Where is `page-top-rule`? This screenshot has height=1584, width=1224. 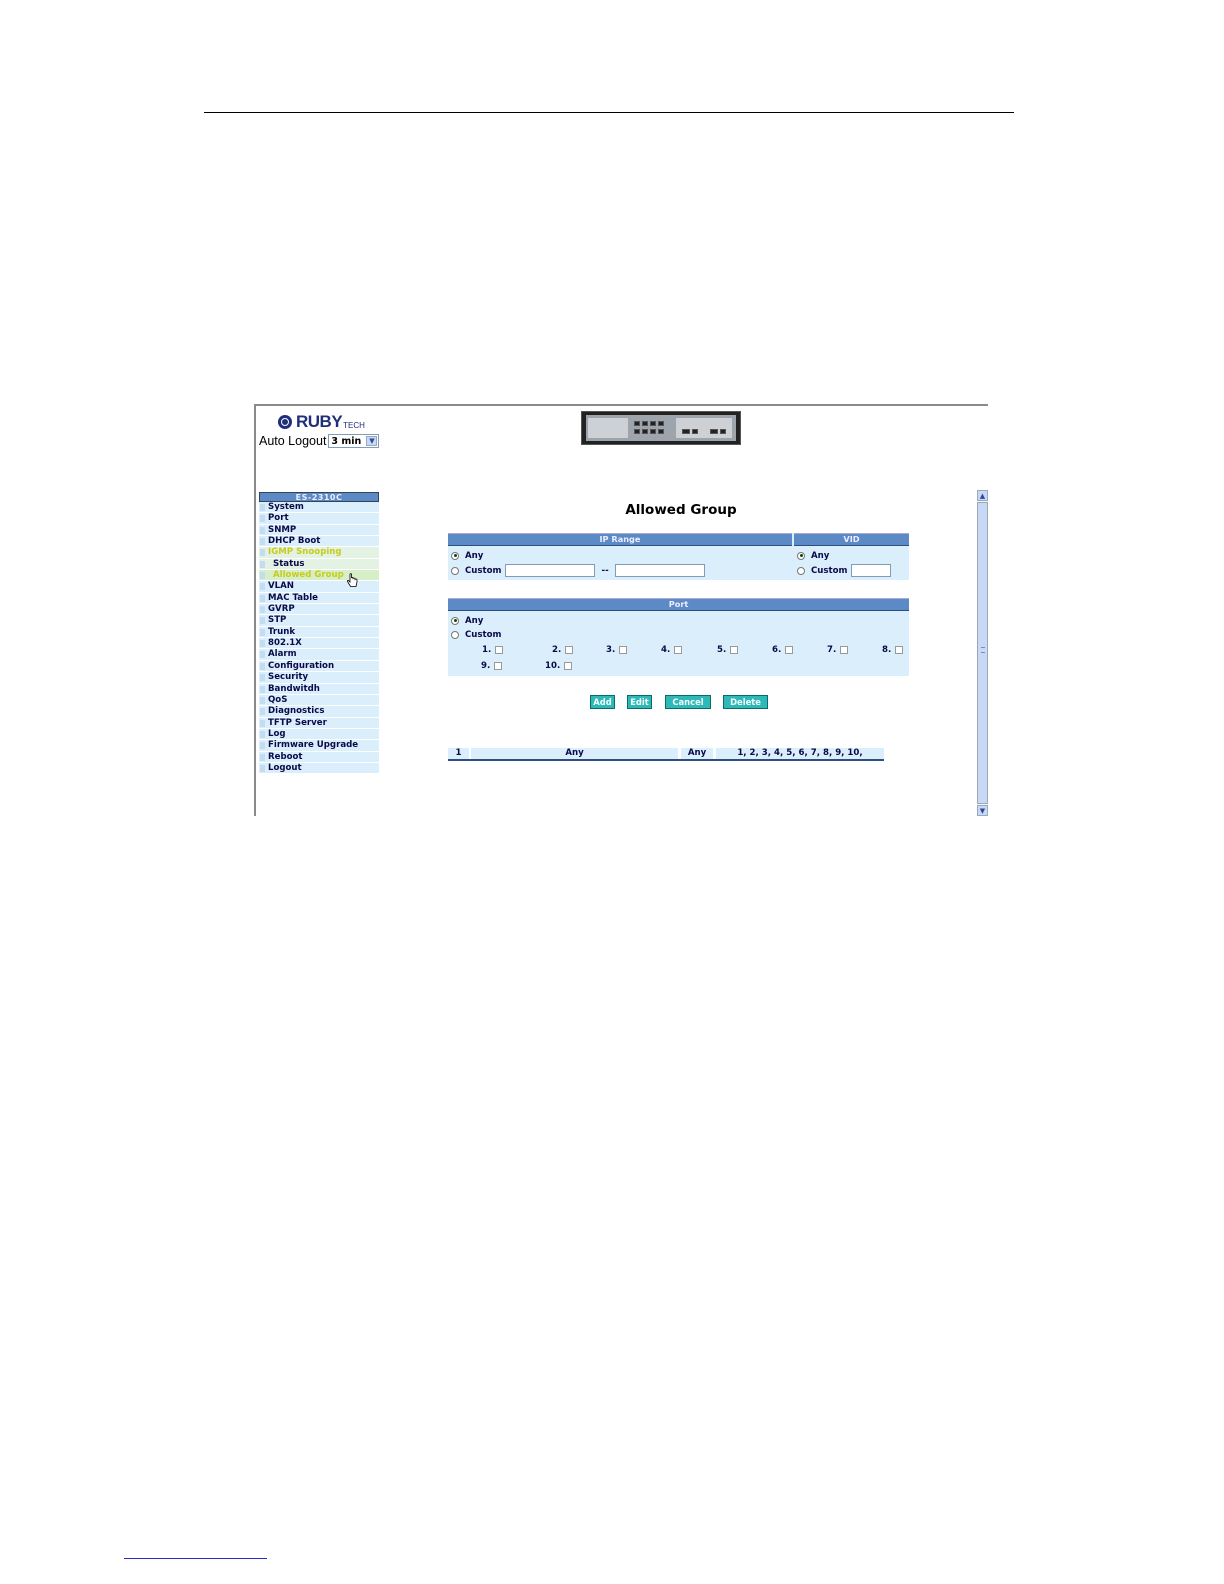
page-top-rule is located at coordinates (609, 112).